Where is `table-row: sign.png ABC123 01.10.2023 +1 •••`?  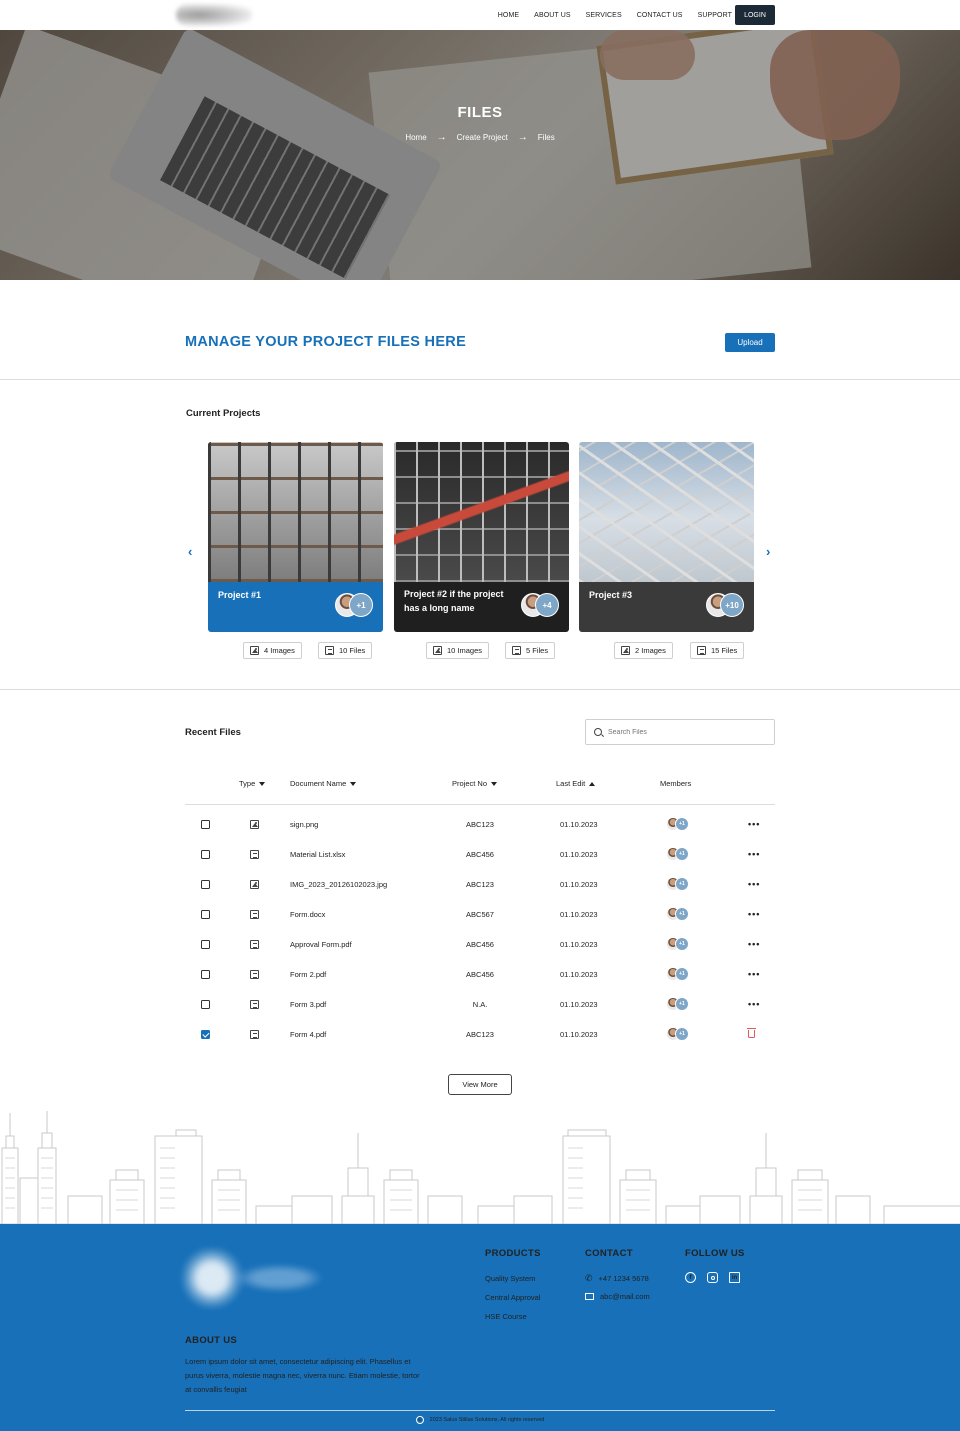 table-row: sign.png ABC123 01.10.2023 +1 ••• is located at coordinates (480, 824).